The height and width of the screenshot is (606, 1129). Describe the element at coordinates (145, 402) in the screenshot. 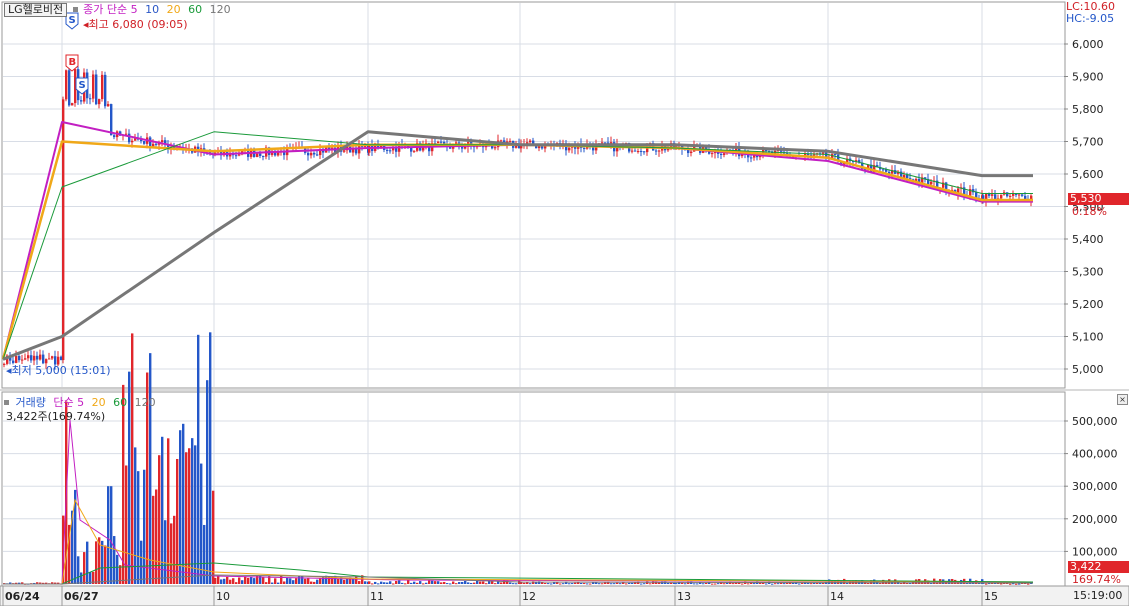

I see `volume-ma120: 120` at that location.